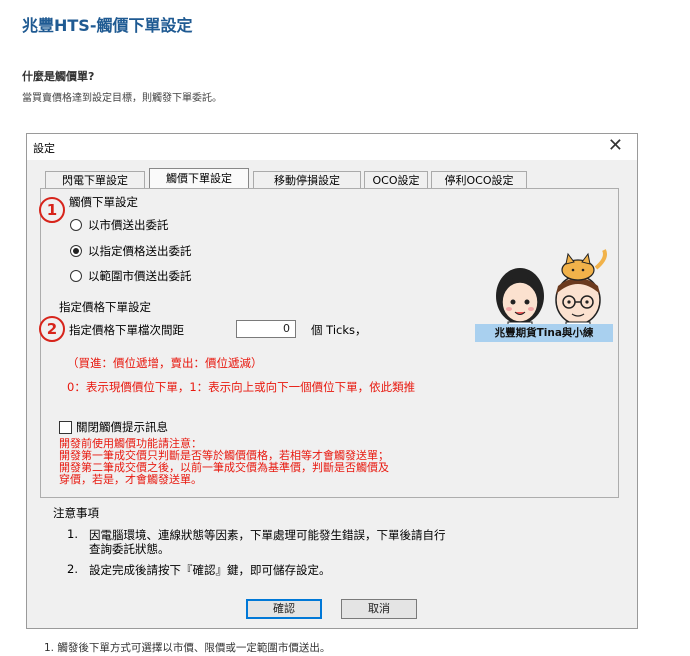 This screenshot has height=656, width=690. I want to click on direction-note: （買進：價位遞增，賣出：價位遞減）, so click(165, 363).